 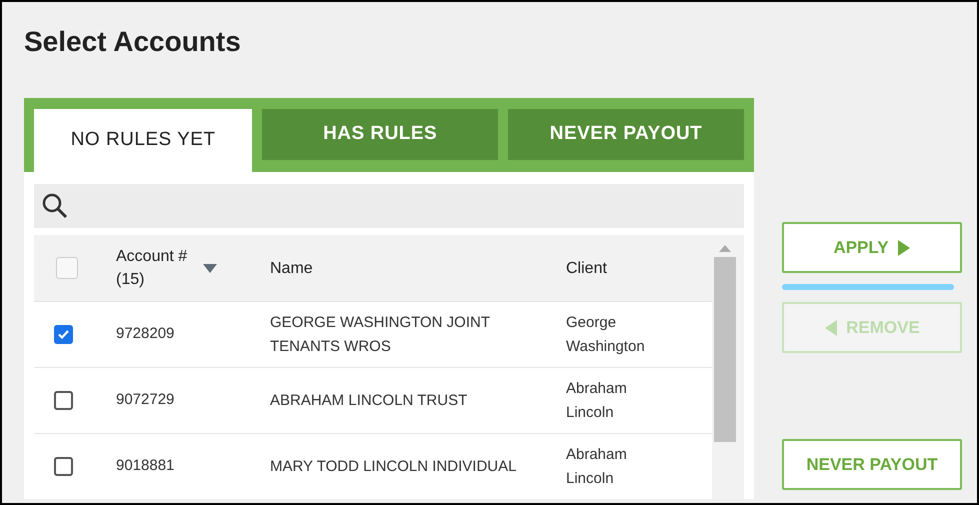 I want to click on table-cell-text: George Washington, so click(x=606, y=334).